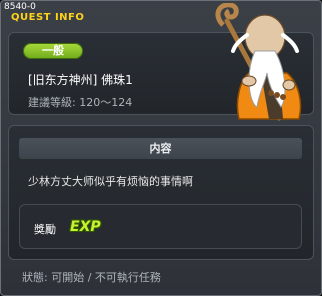 The width and height of the screenshot is (322, 296). What do you see at coordinates (85, 227) in the screenshot?
I see `exp-icon: EXP` at bounding box center [85, 227].